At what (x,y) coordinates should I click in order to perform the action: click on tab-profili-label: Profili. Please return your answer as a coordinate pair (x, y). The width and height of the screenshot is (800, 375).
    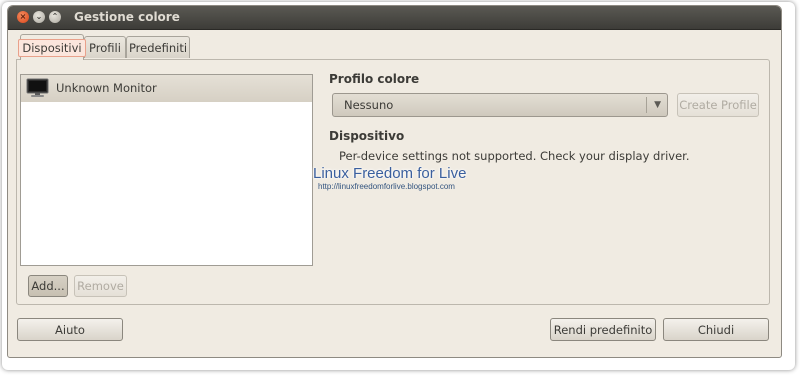
    Looking at the image, I should click on (105, 47).